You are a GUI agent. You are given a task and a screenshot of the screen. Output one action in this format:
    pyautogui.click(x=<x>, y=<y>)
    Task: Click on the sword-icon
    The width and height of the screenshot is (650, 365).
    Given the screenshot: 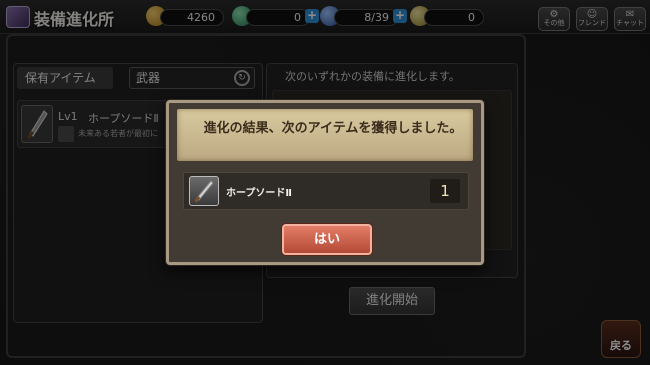 What is the action you would take?
    pyautogui.click(x=204, y=191)
    